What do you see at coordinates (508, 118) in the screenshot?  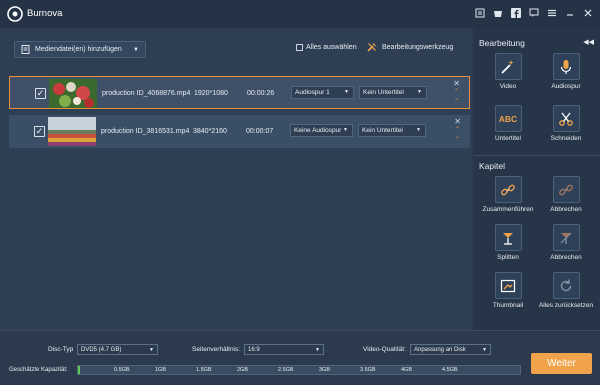 I see `subtitle-abc-icon: ABC` at bounding box center [508, 118].